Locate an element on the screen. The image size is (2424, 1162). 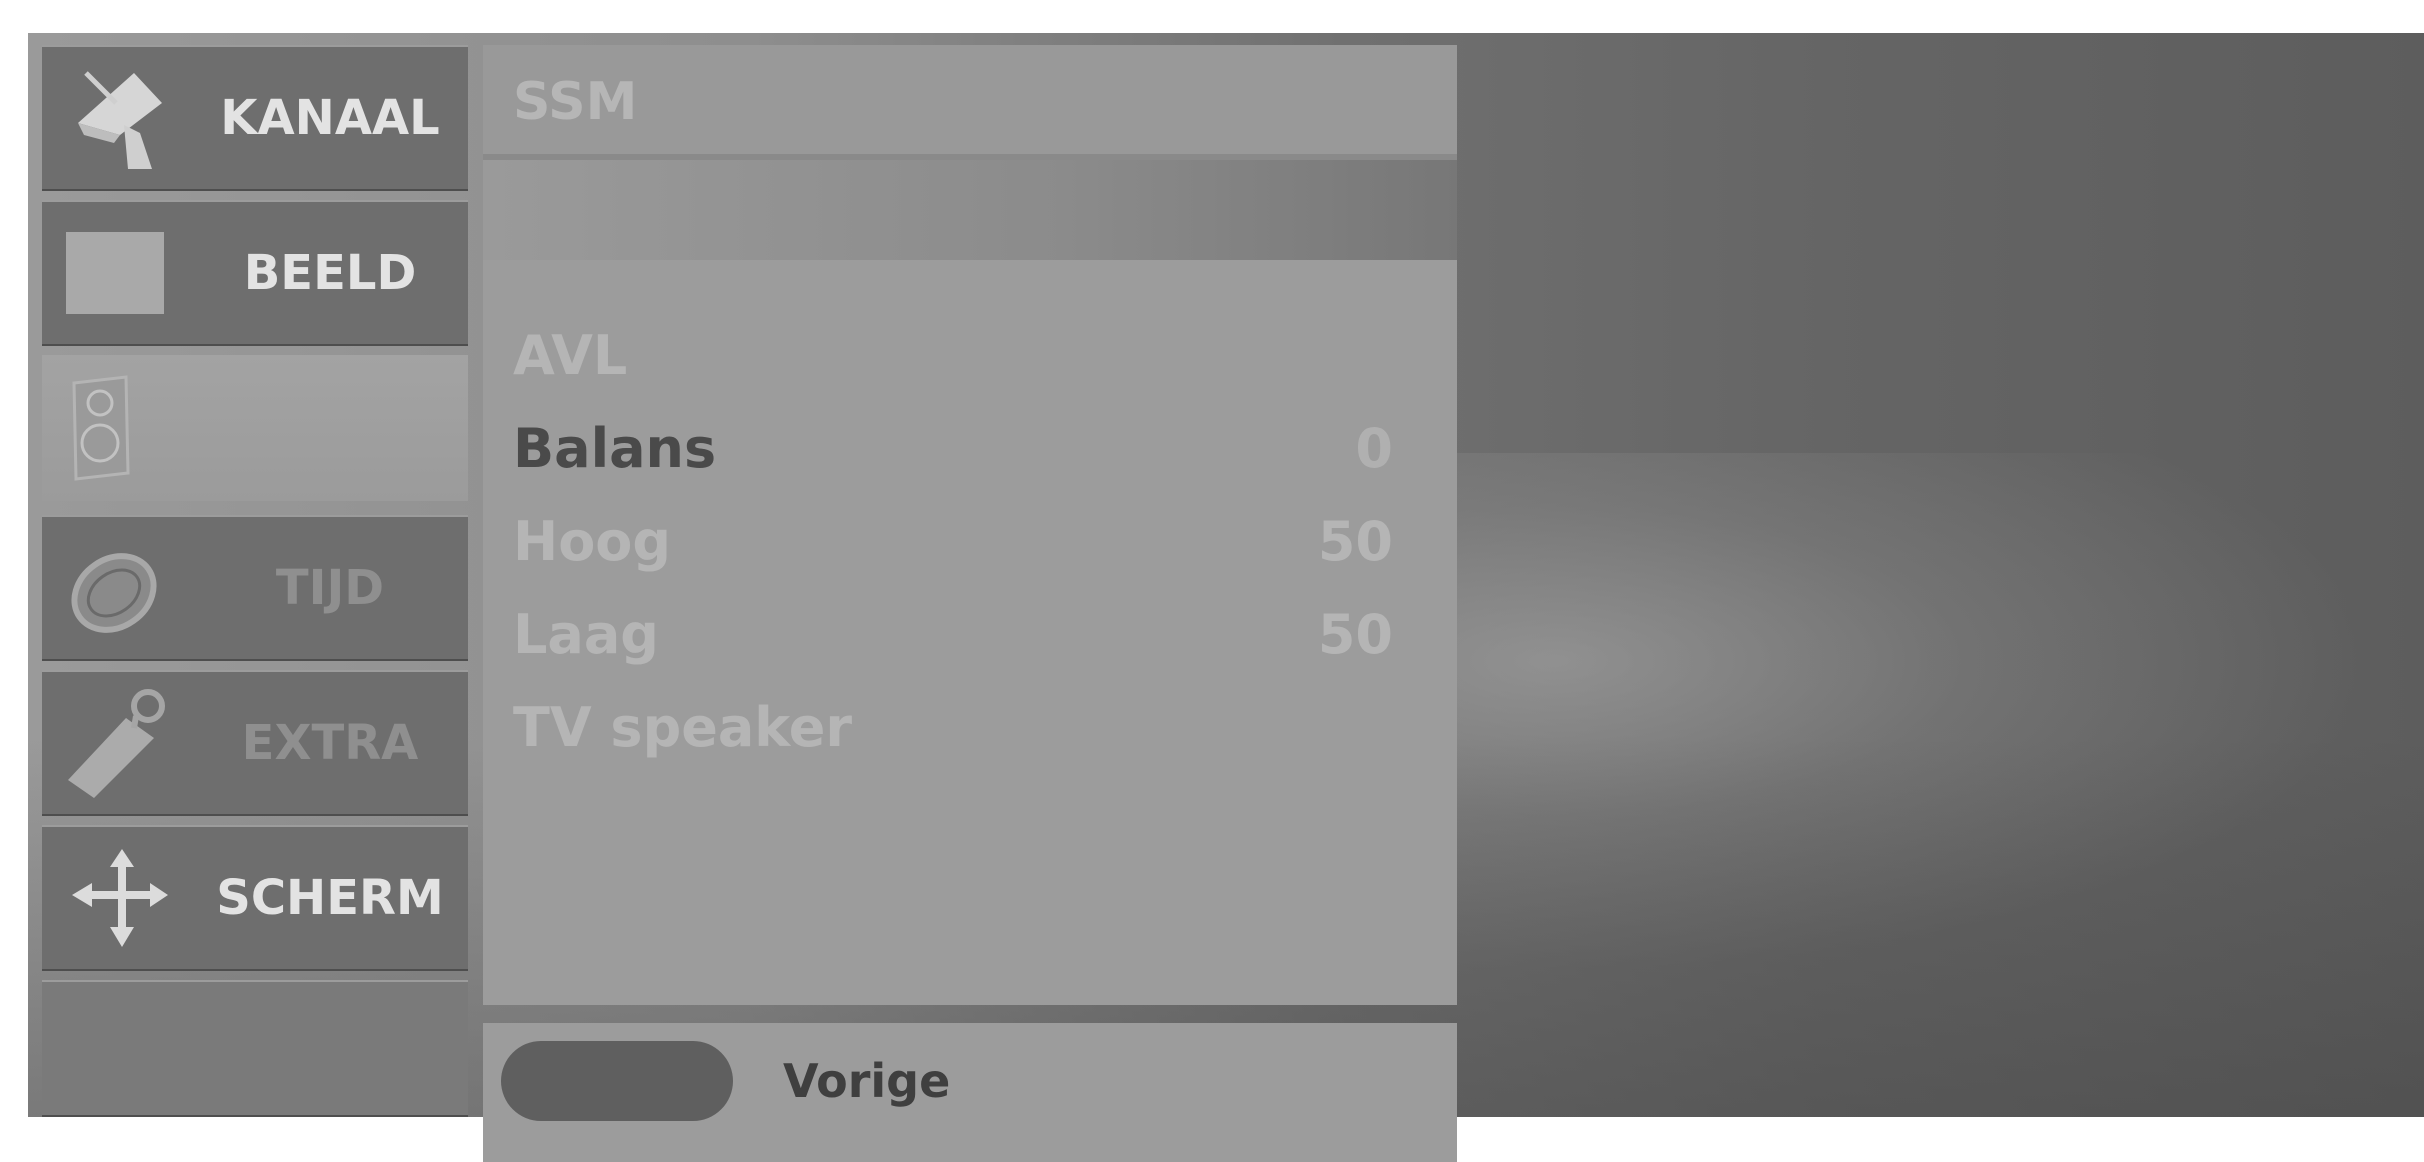
sidebar-item-label: SCHERM is located at coordinates (330, 898).